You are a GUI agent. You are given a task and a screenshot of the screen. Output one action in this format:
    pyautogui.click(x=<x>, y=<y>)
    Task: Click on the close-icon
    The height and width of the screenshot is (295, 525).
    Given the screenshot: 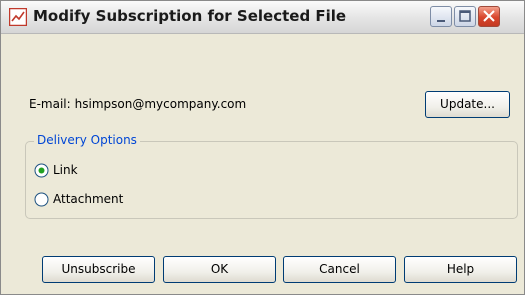 What is the action you would take?
    pyautogui.click(x=489, y=16)
    